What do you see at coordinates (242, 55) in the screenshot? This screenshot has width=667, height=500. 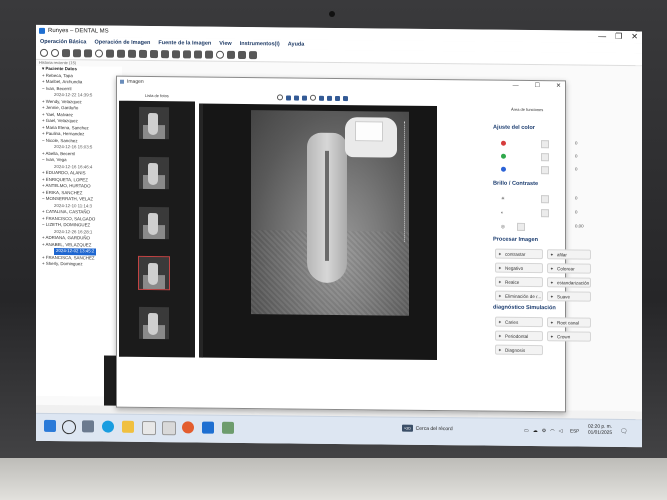 I see `monitor-icon` at bounding box center [242, 55].